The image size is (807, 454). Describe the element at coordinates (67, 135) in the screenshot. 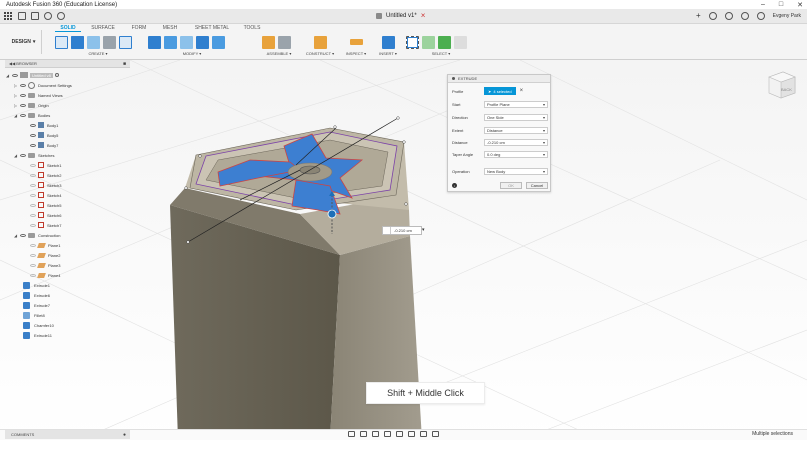

I see `browser-item-body5: Body5` at that location.